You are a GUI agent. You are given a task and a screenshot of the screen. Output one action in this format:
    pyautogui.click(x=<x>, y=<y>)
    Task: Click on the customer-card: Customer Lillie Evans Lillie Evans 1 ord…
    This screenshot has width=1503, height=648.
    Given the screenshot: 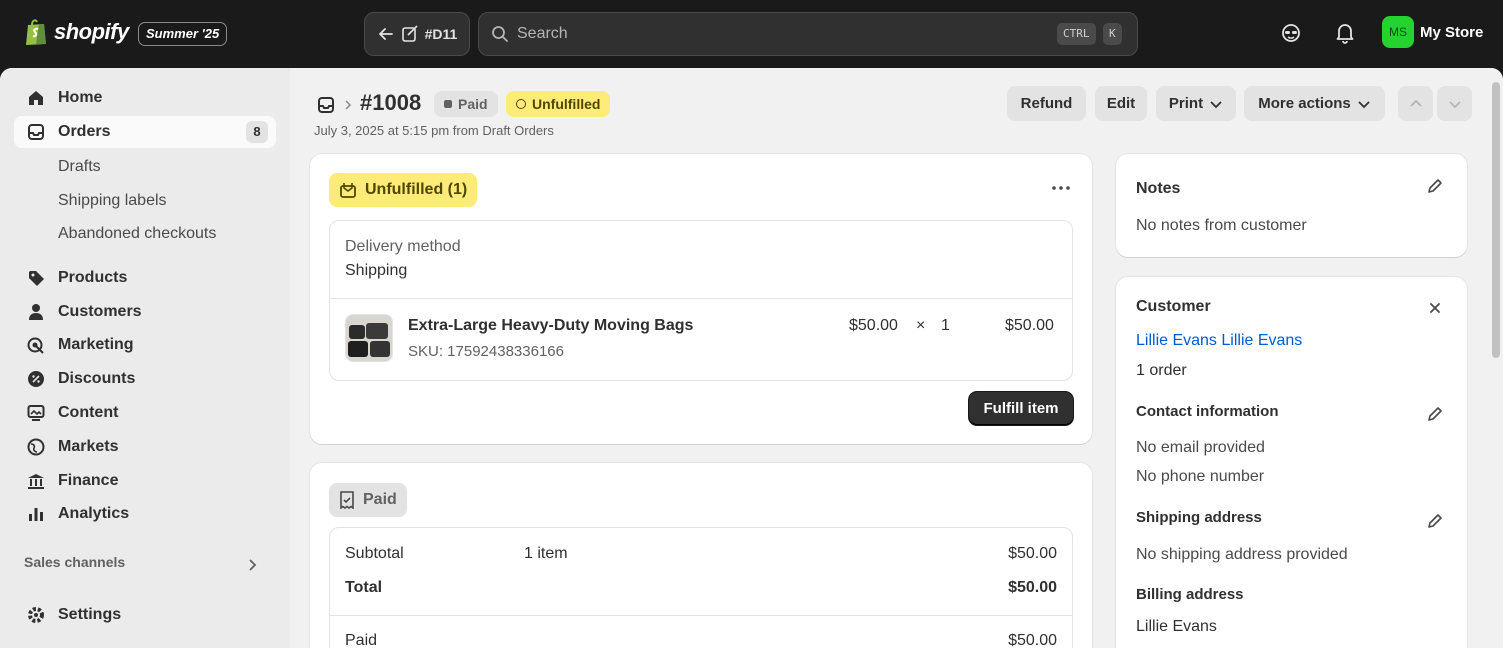 What is the action you would take?
    pyautogui.click(x=1291, y=462)
    